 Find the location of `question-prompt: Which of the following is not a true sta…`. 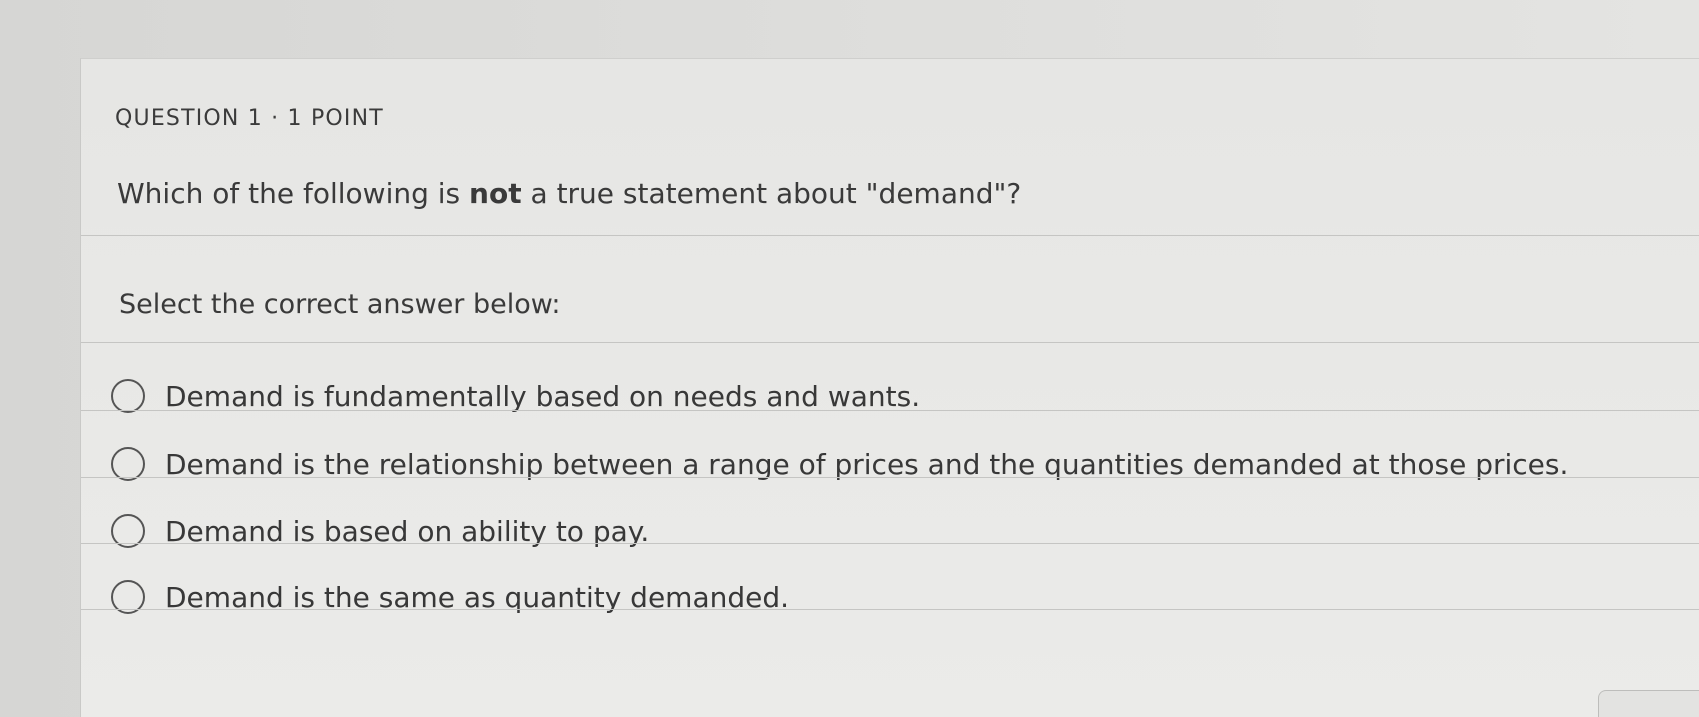

question-prompt: Which of the following is not a true sta… is located at coordinates (569, 193).